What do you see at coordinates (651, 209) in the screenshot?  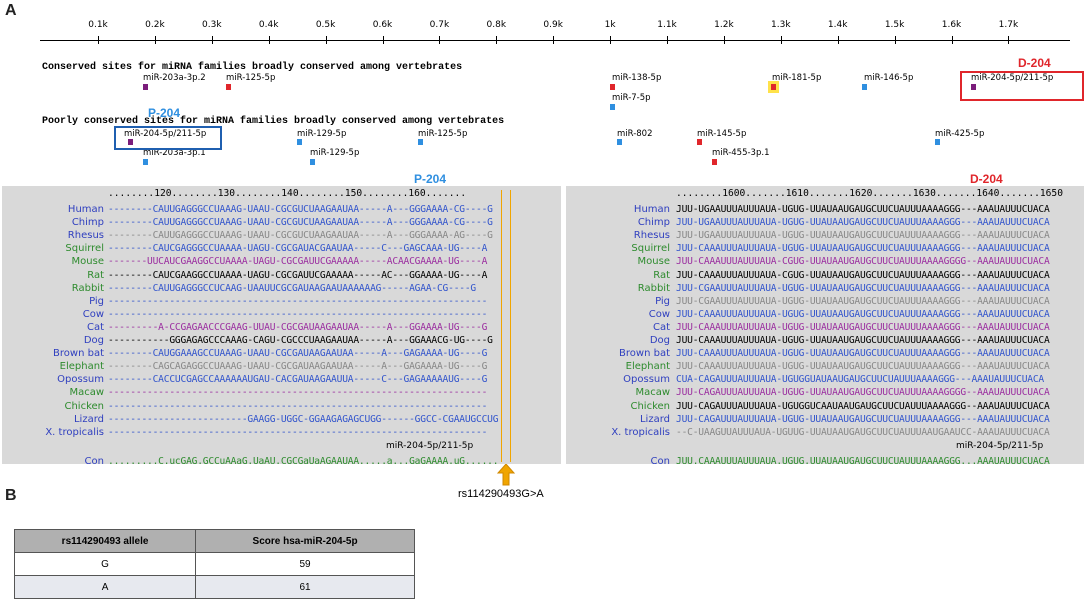 I see `species-name: Human` at bounding box center [651, 209].